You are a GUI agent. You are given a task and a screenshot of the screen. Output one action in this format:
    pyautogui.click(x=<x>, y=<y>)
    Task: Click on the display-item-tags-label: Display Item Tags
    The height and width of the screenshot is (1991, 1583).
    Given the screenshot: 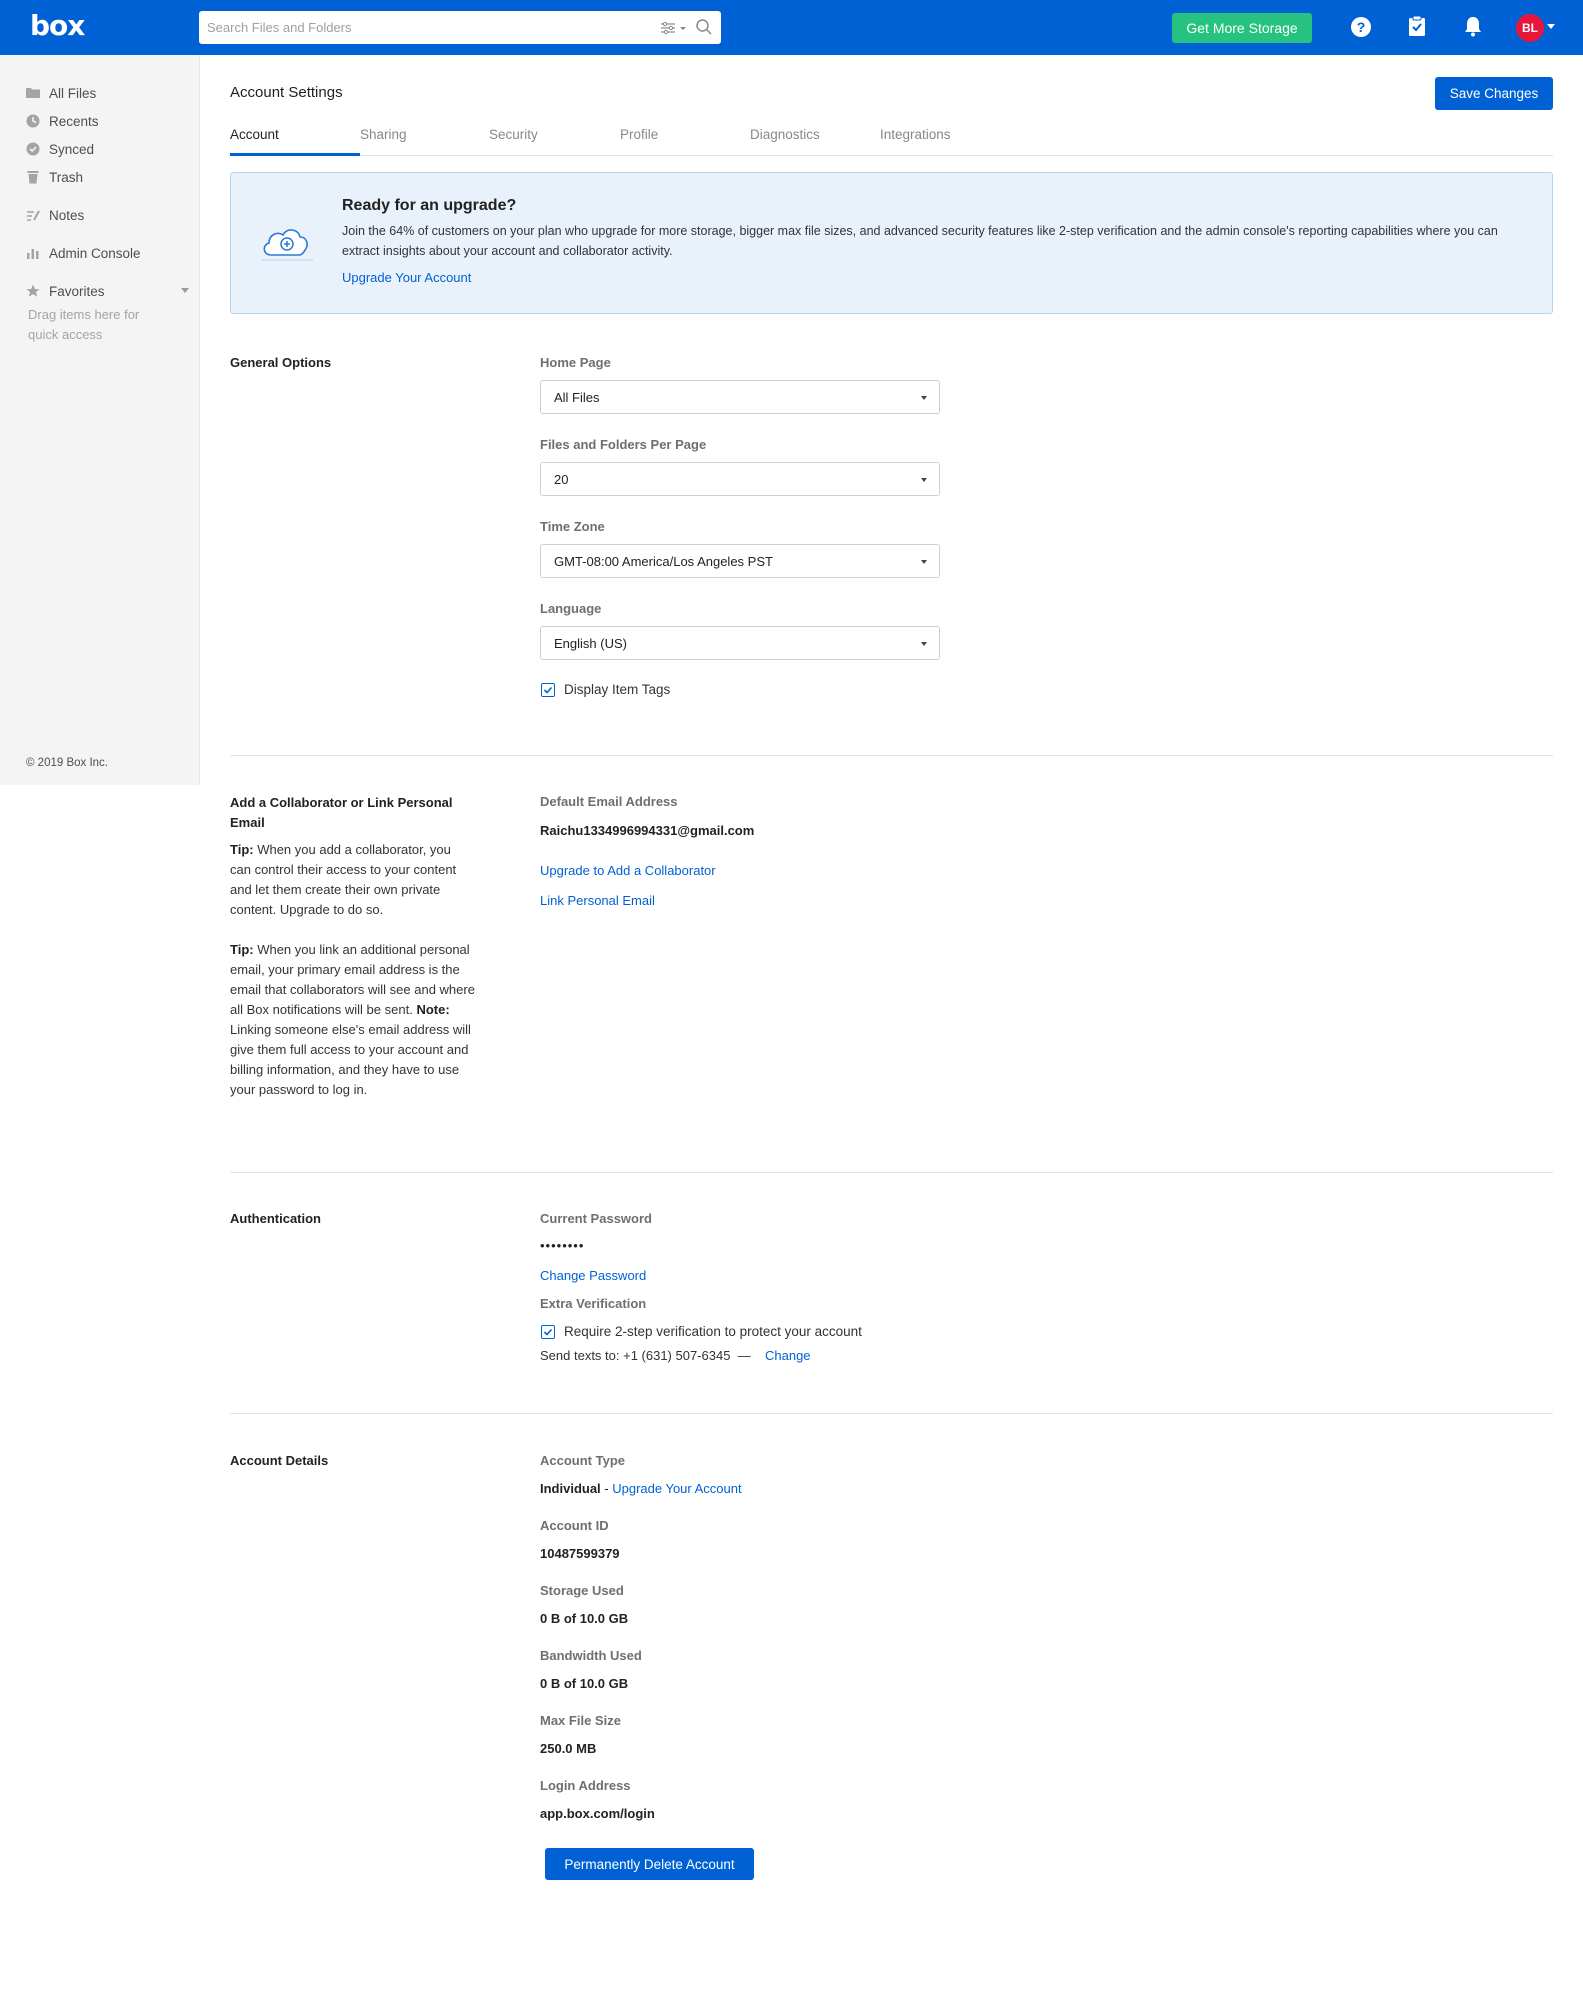 What is the action you would take?
    pyautogui.click(x=617, y=689)
    